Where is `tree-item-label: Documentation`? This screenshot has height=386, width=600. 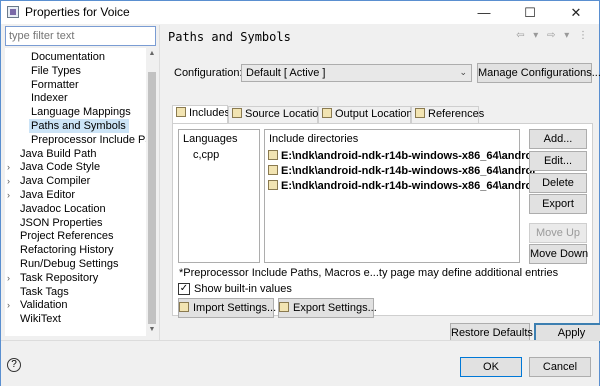
tree-item-label: Documentation is located at coordinates (68, 57).